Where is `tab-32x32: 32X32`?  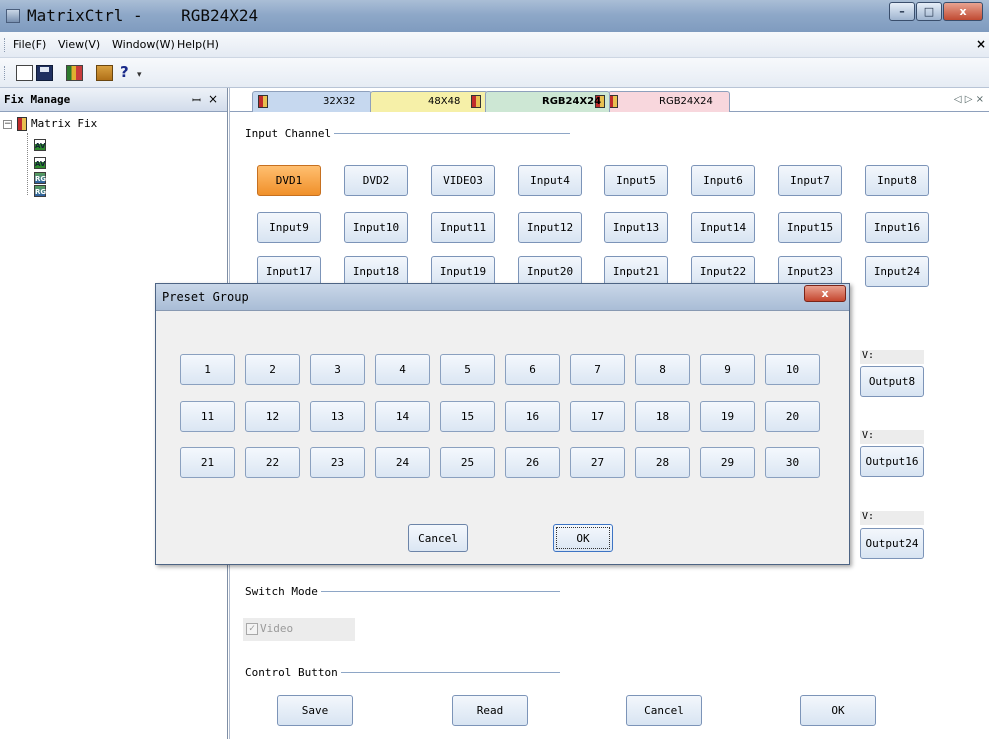
tab-32x32: 32X32 is located at coordinates (312, 101).